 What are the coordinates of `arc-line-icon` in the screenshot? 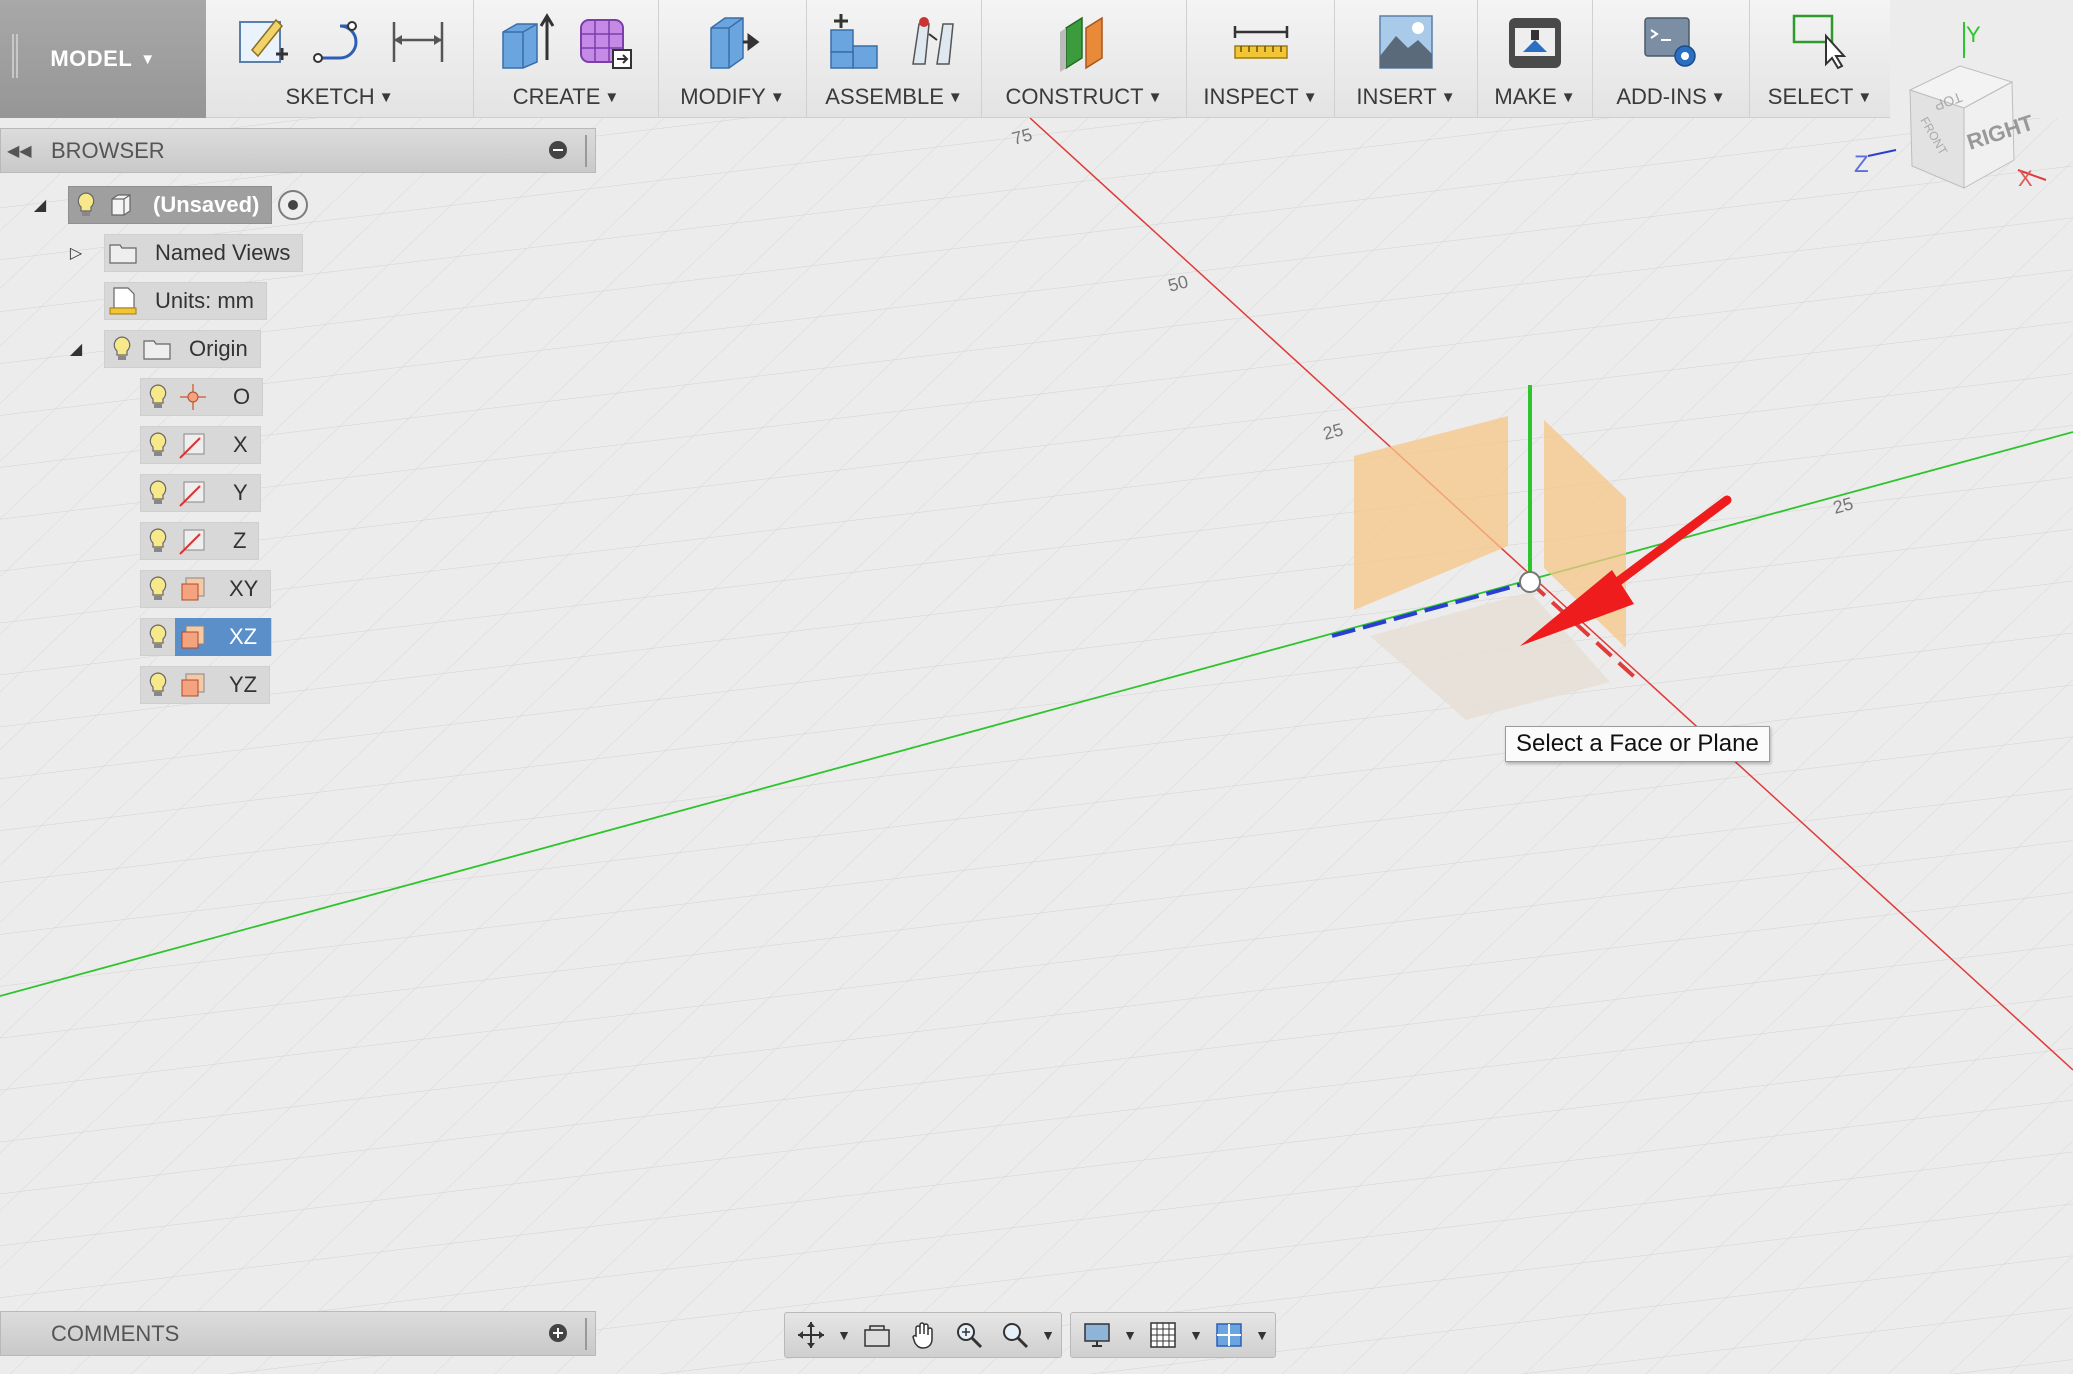 It's located at (340, 41).